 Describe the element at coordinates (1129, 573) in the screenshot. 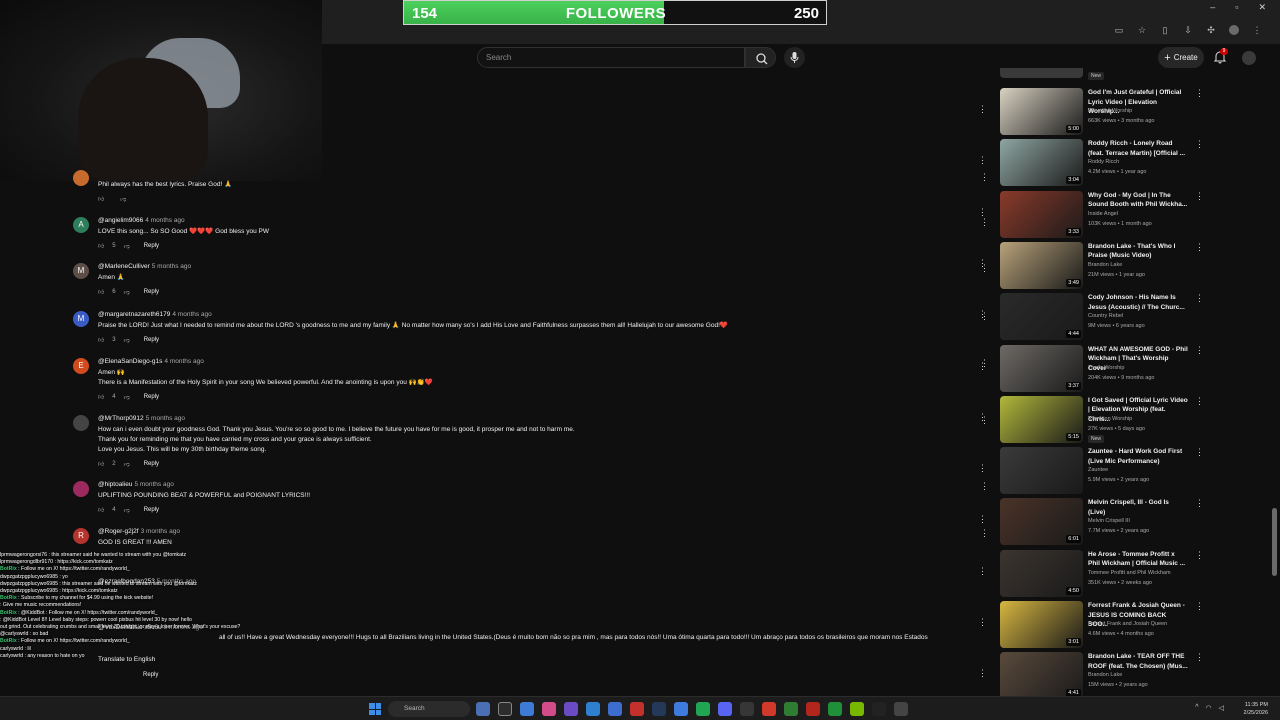

I see `video-channel: Tommee Profitt and Phil Wickham` at that location.